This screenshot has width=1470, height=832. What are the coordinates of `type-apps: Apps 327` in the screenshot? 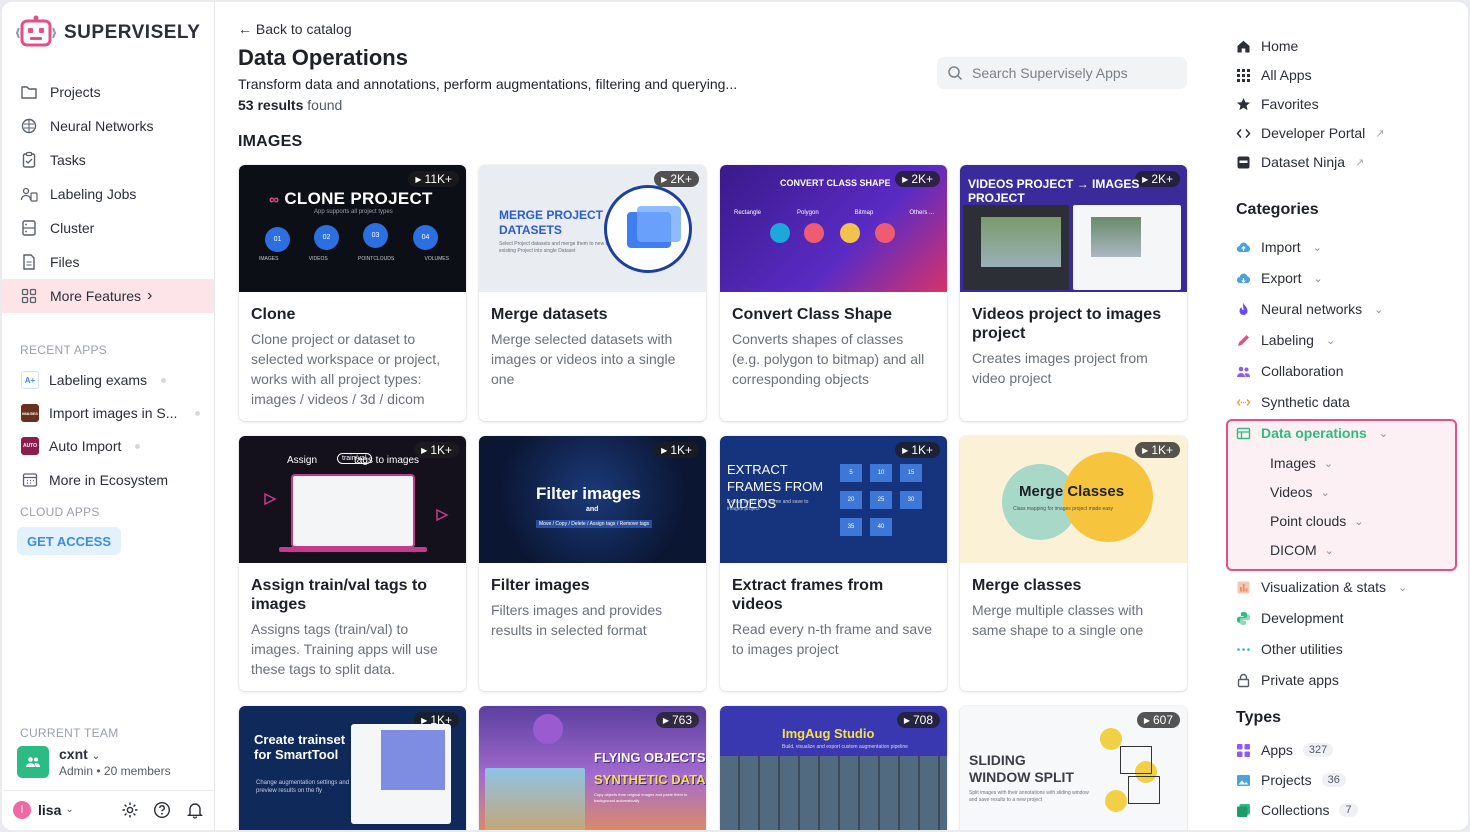 It's located at (1285, 750).